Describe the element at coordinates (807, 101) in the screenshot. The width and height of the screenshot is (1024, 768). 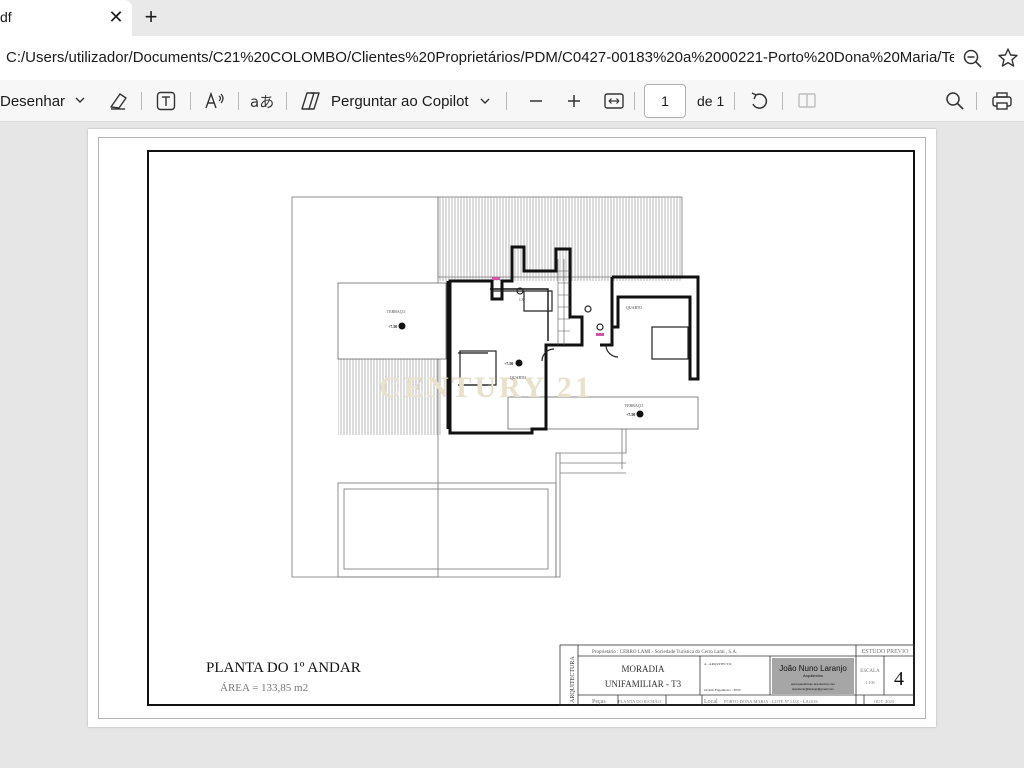
I see `page-view-icon` at that location.